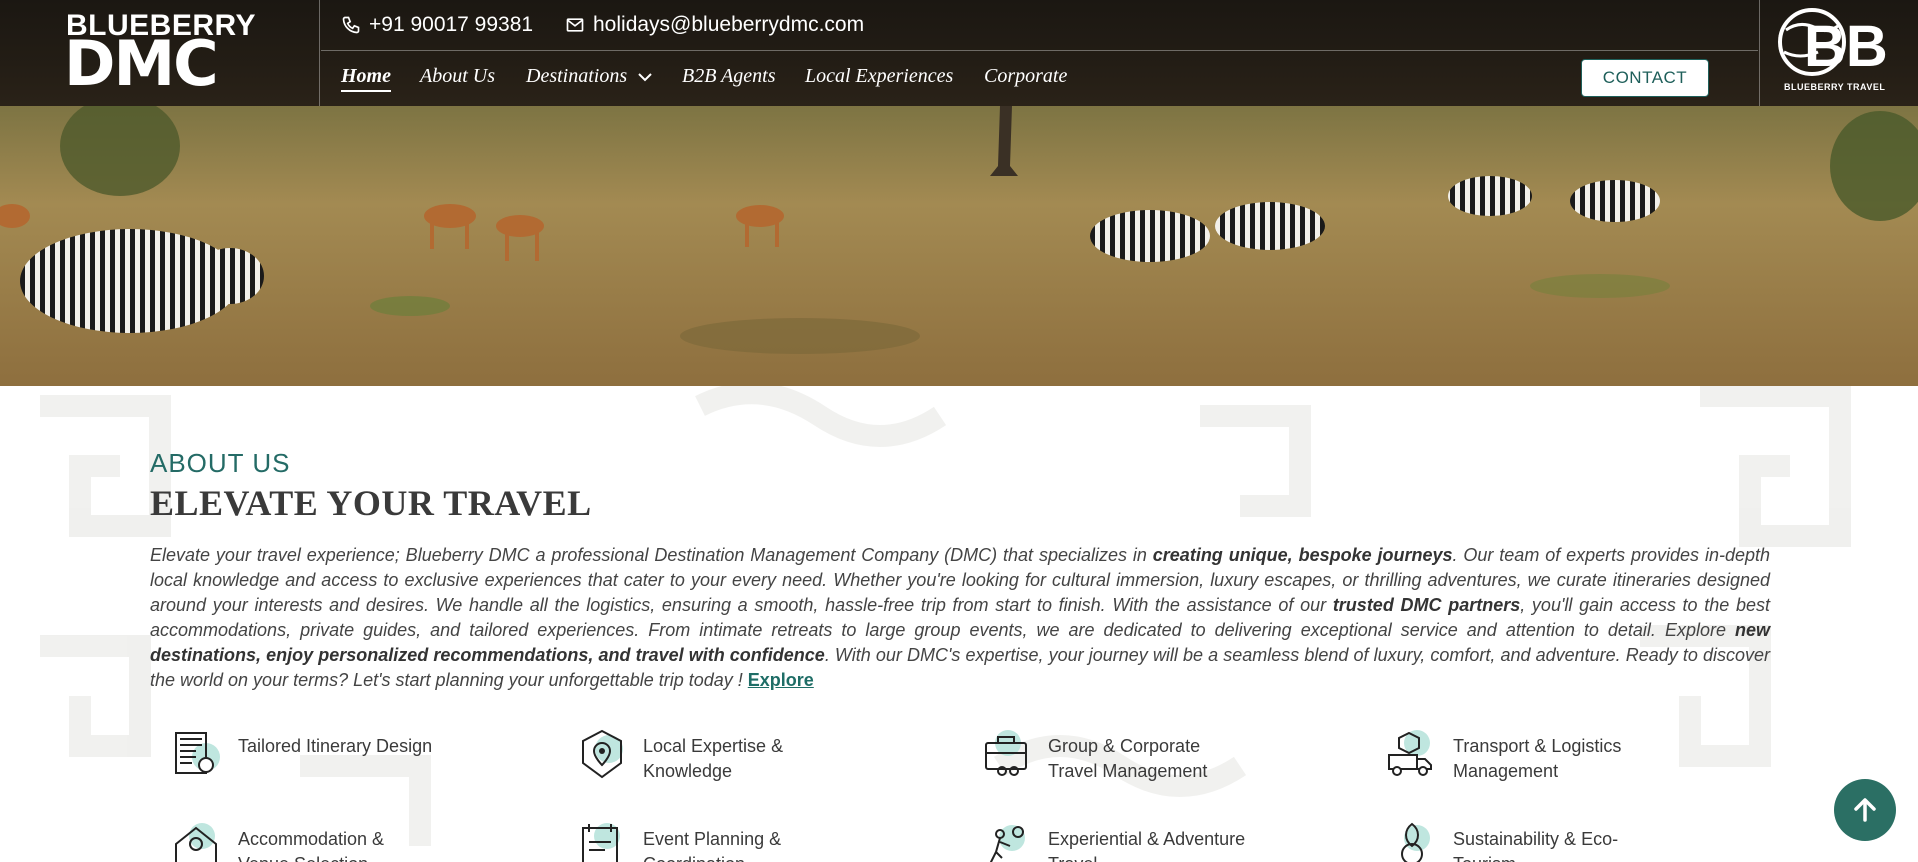 Image resolution: width=1918 pixels, height=862 pixels. What do you see at coordinates (712, 845) in the screenshot?
I see `service-label: Event Planning & Coordination` at bounding box center [712, 845].